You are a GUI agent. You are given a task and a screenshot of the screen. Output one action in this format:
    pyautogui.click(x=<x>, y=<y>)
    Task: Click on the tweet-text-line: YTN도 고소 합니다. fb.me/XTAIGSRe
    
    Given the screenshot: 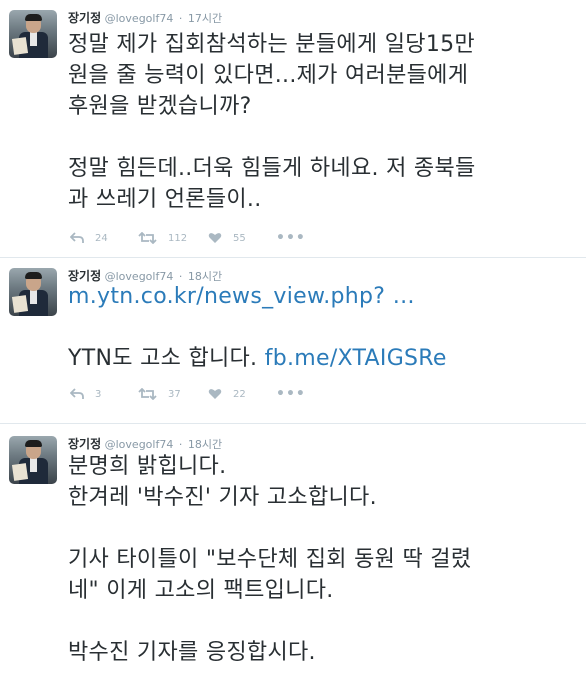 What is the action you would take?
    pyautogui.click(x=324, y=358)
    